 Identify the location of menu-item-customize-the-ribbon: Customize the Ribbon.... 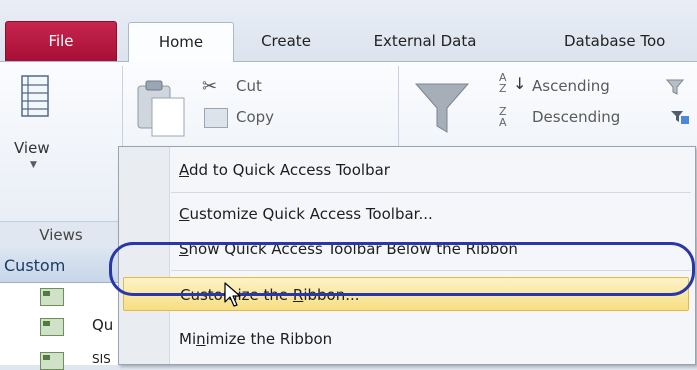
(406, 294).